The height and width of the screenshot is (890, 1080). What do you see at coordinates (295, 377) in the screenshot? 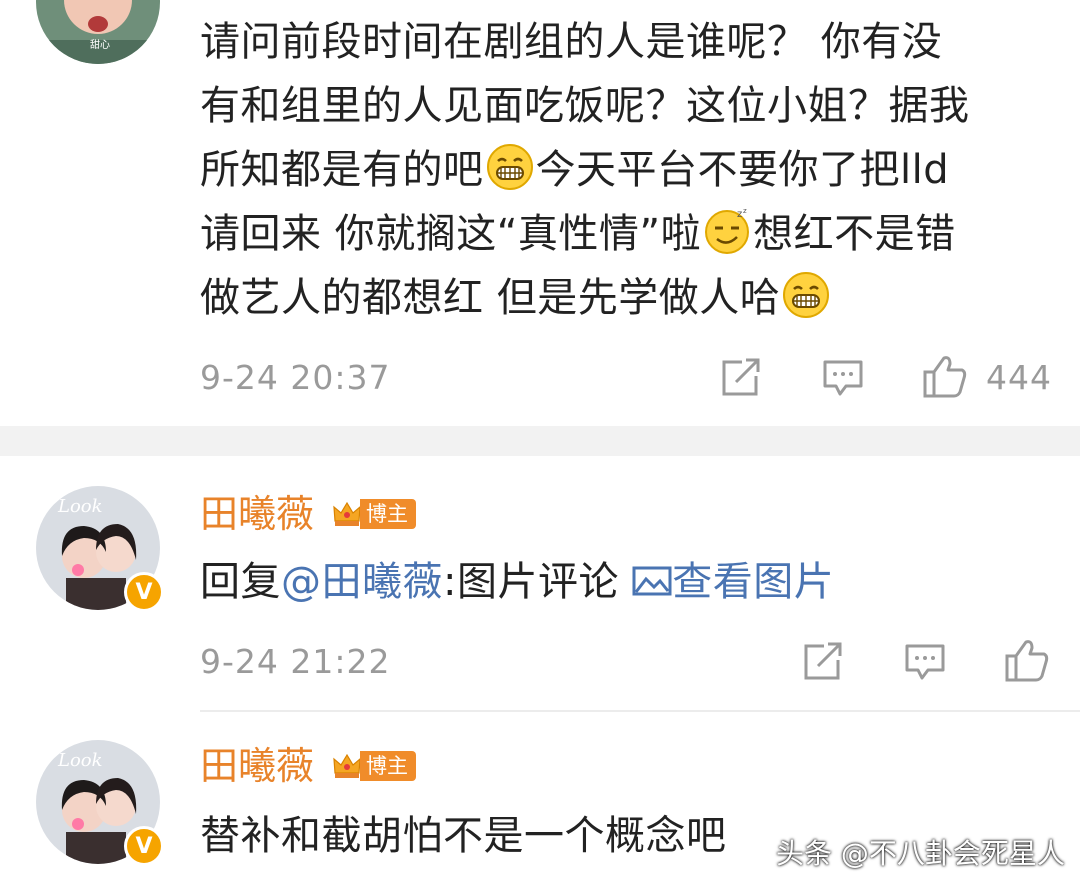
I see `comment-time: 9-24 20:37` at bounding box center [295, 377].